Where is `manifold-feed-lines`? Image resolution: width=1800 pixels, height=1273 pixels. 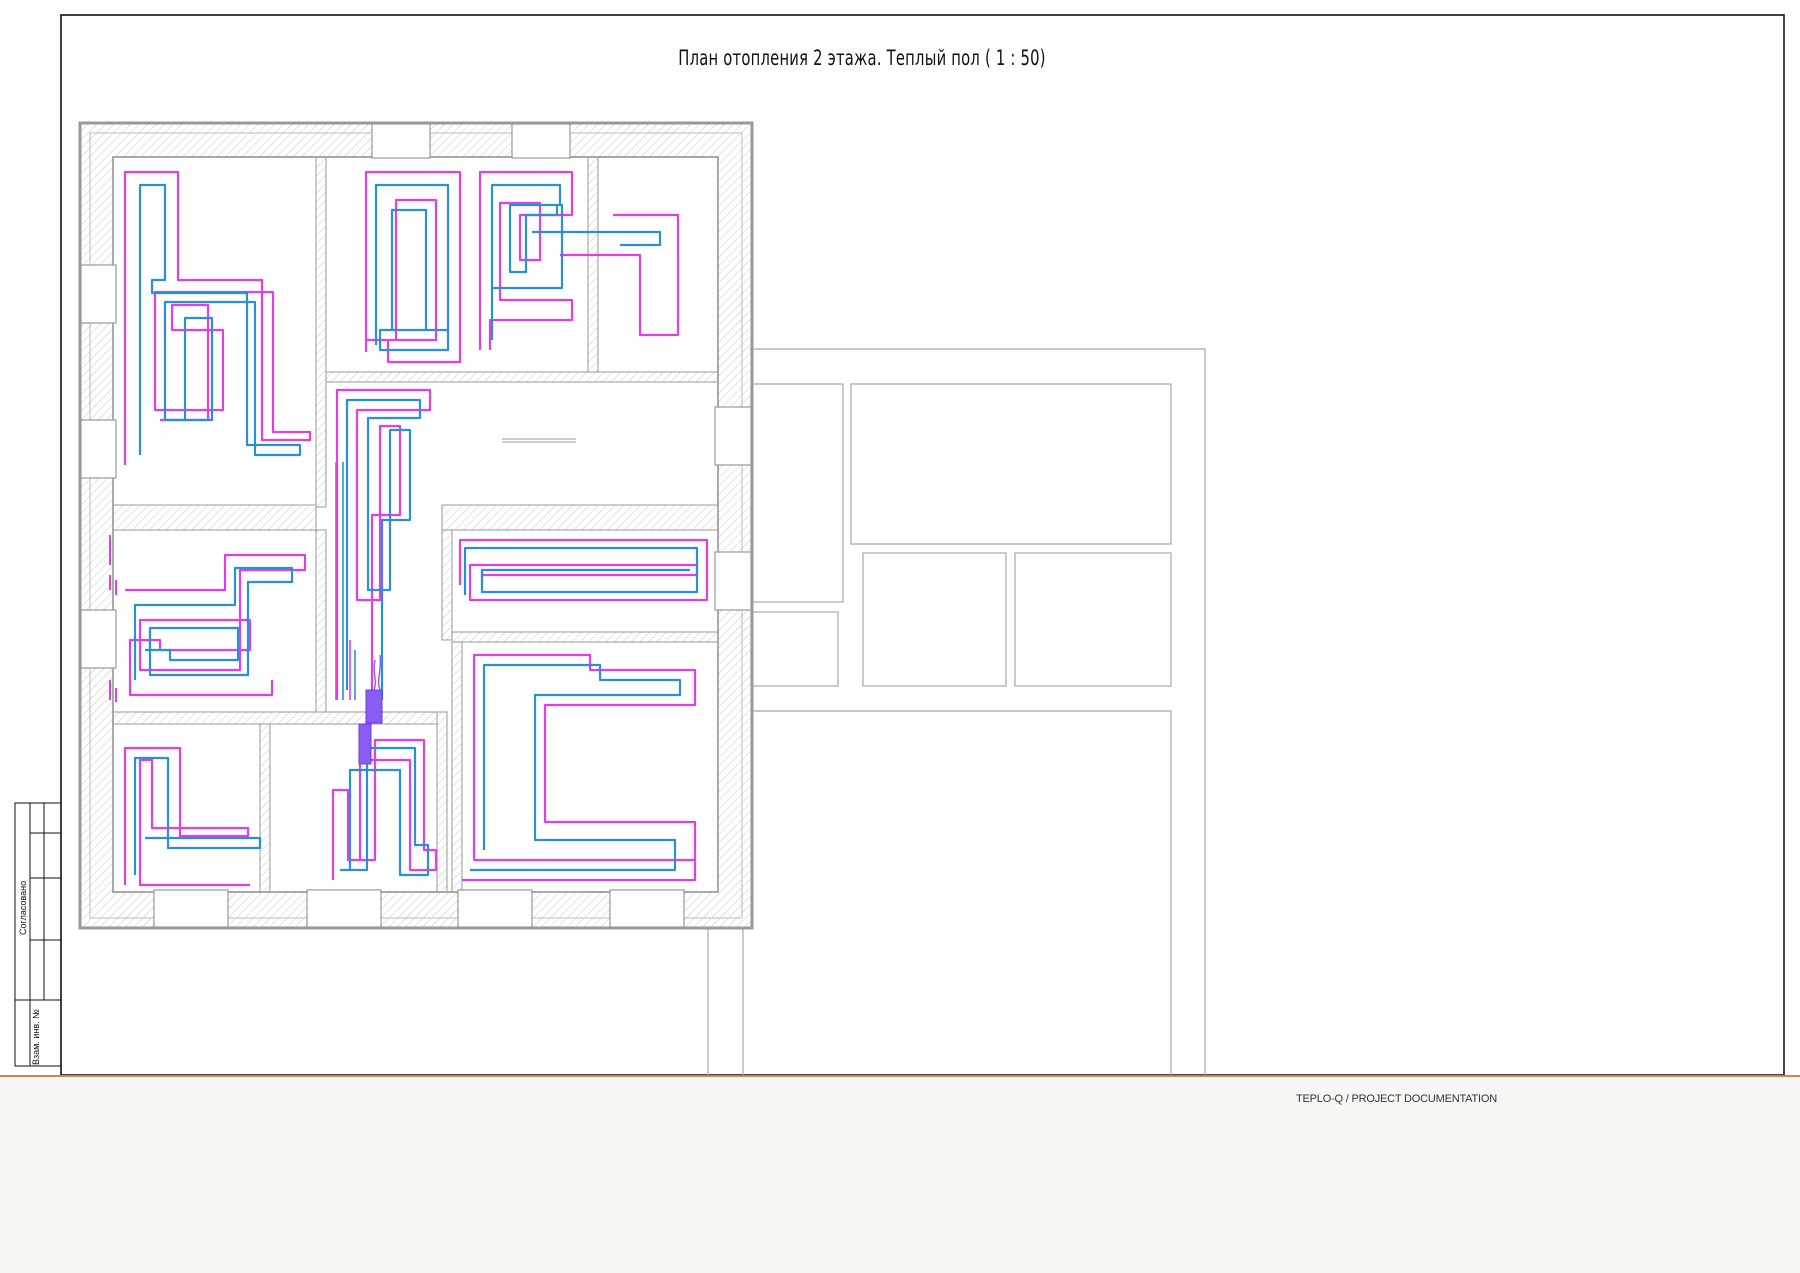
manifold-feed-lines is located at coordinates (345, 581).